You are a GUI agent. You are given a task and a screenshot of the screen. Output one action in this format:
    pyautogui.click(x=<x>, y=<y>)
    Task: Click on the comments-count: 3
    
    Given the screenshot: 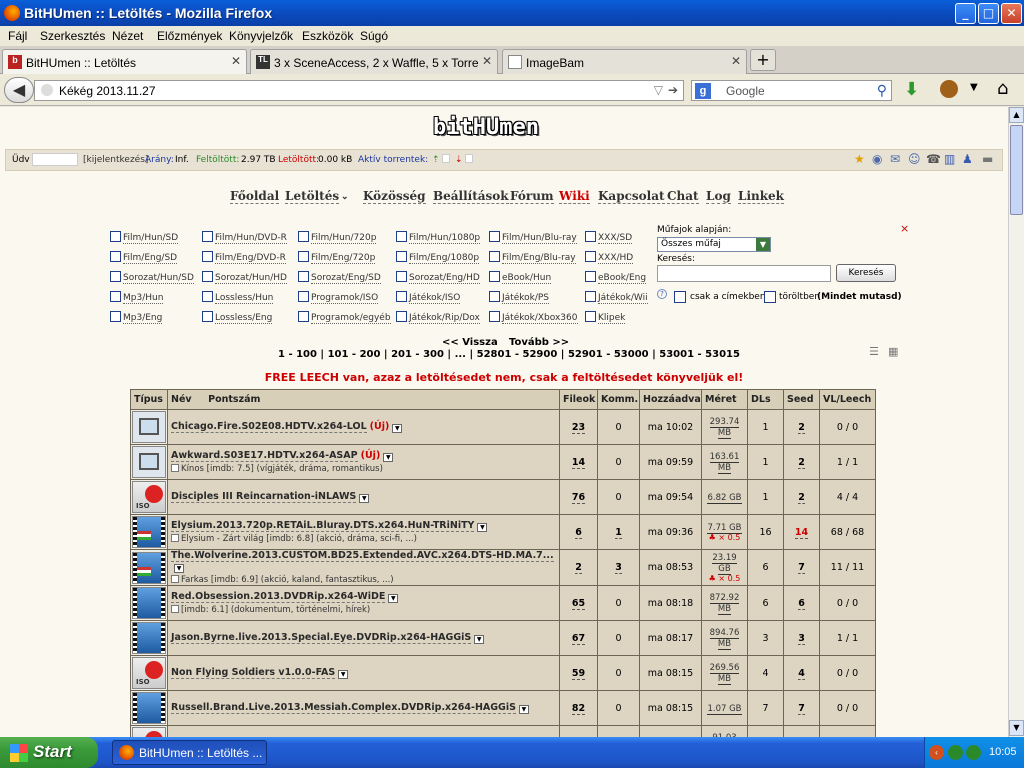 What is the action you would take?
    pyautogui.click(x=618, y=568)
    